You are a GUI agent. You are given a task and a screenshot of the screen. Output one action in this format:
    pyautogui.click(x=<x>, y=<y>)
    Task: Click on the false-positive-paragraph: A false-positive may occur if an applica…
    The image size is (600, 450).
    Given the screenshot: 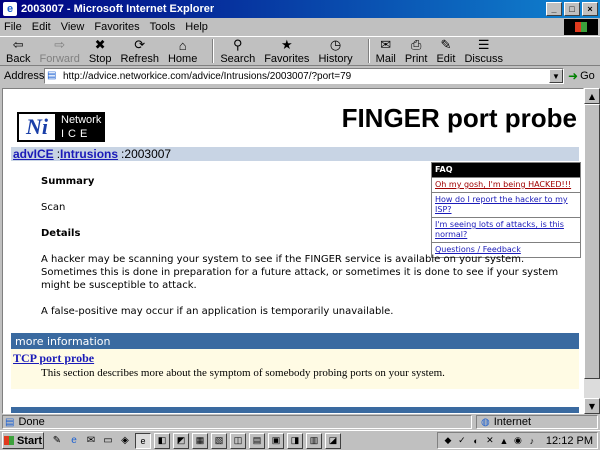 What is the action you would take?
    pyautogui.click(x=217, y=311)
    